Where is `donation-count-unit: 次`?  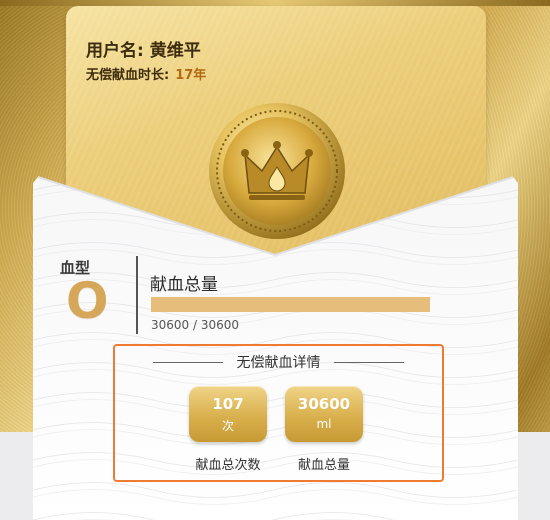 donation-count-unit: 次 is located at coordinates (227, 426).